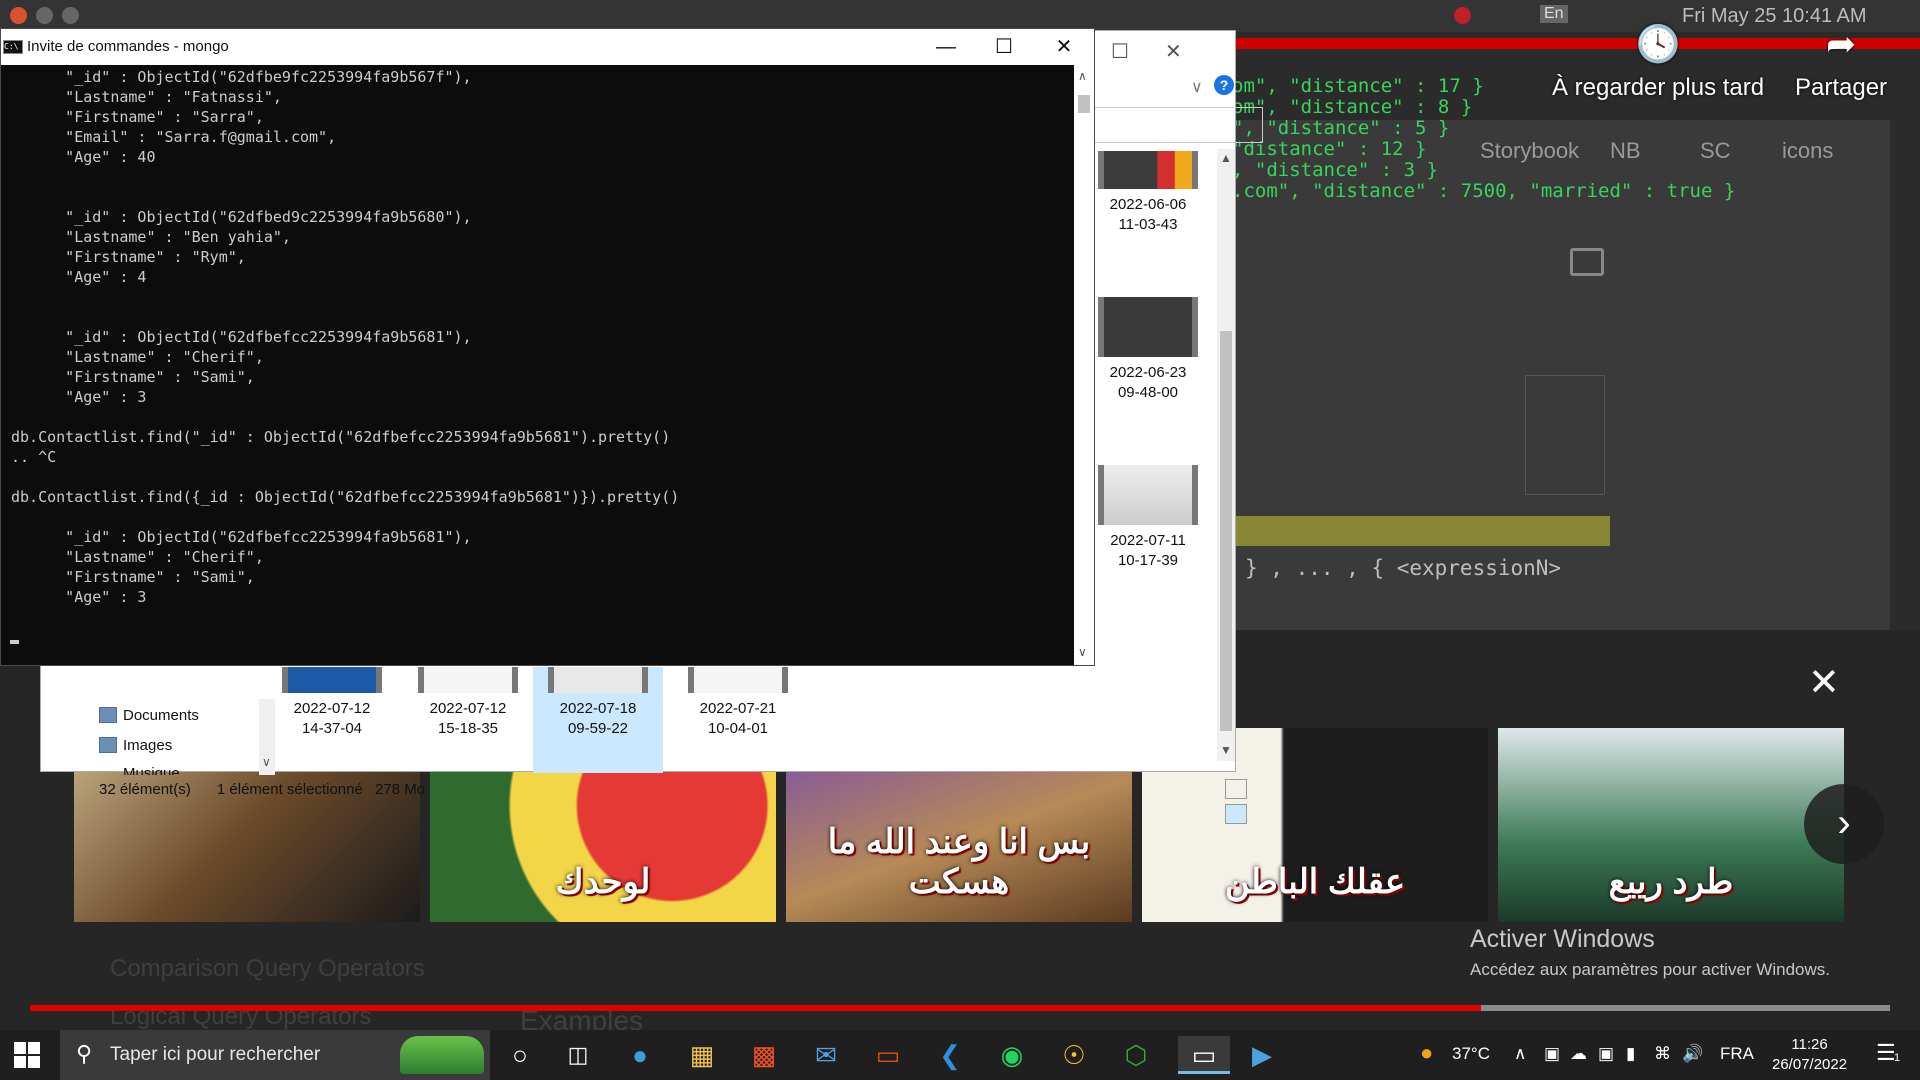 This screenshot has height=1080, width=1920. I want to click on file-time: 11-03-43, so click(1148, 224).